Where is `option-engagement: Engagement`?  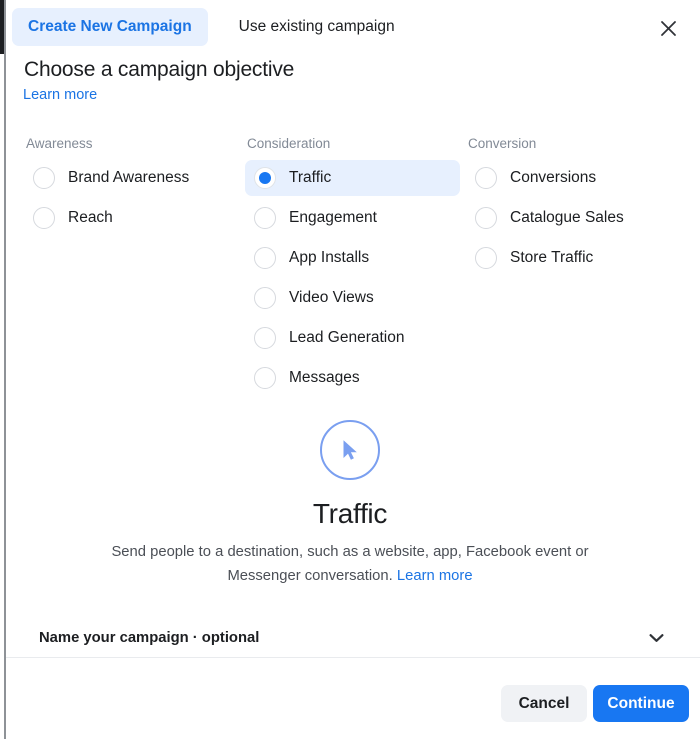 option-engagement: Engagement is located at coordinates (352, 218).